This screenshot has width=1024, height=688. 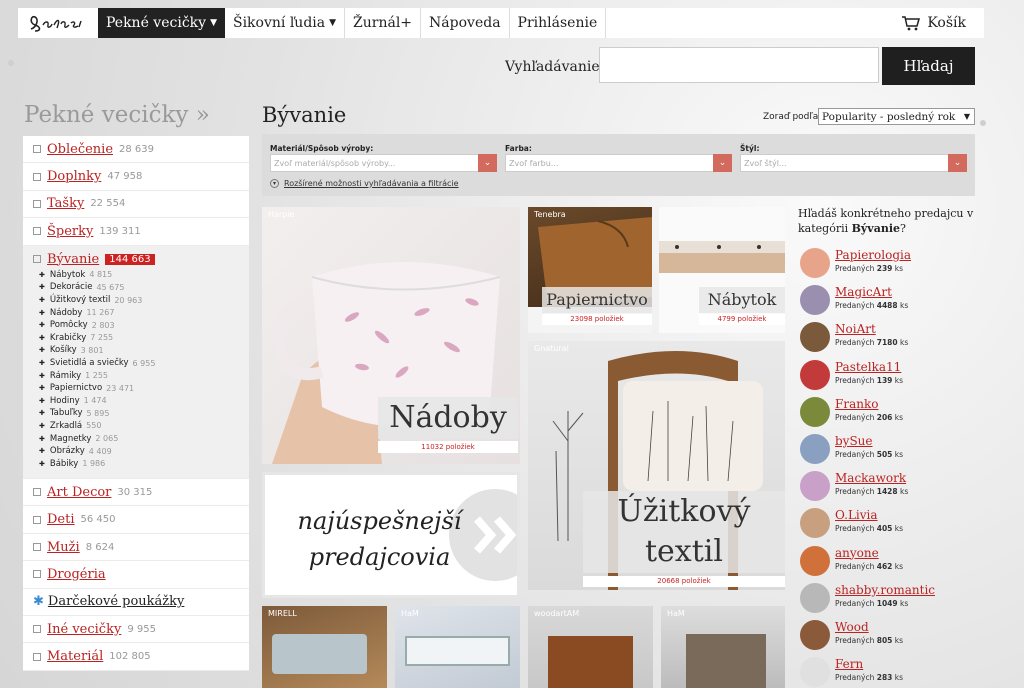 I want to click on seller-name: Mackawork, so click(x=870, y=478).